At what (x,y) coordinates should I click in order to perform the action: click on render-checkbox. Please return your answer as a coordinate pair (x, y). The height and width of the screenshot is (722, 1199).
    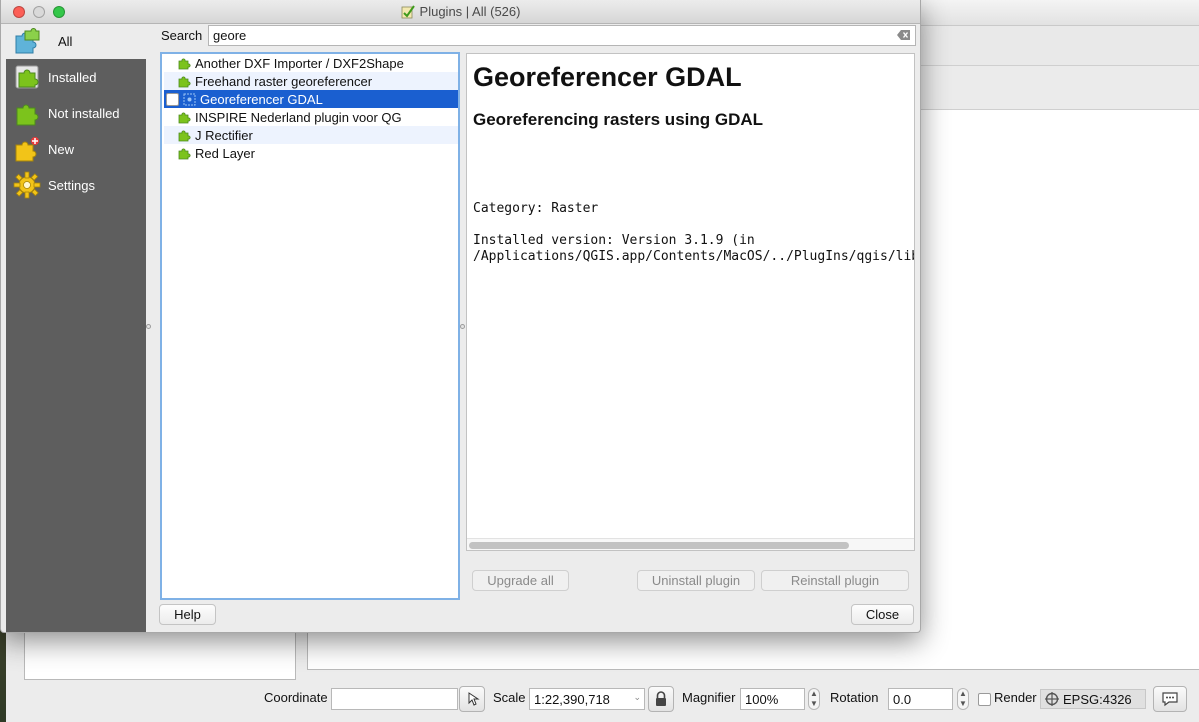
    Looking at the image, I should click on (984, 699).